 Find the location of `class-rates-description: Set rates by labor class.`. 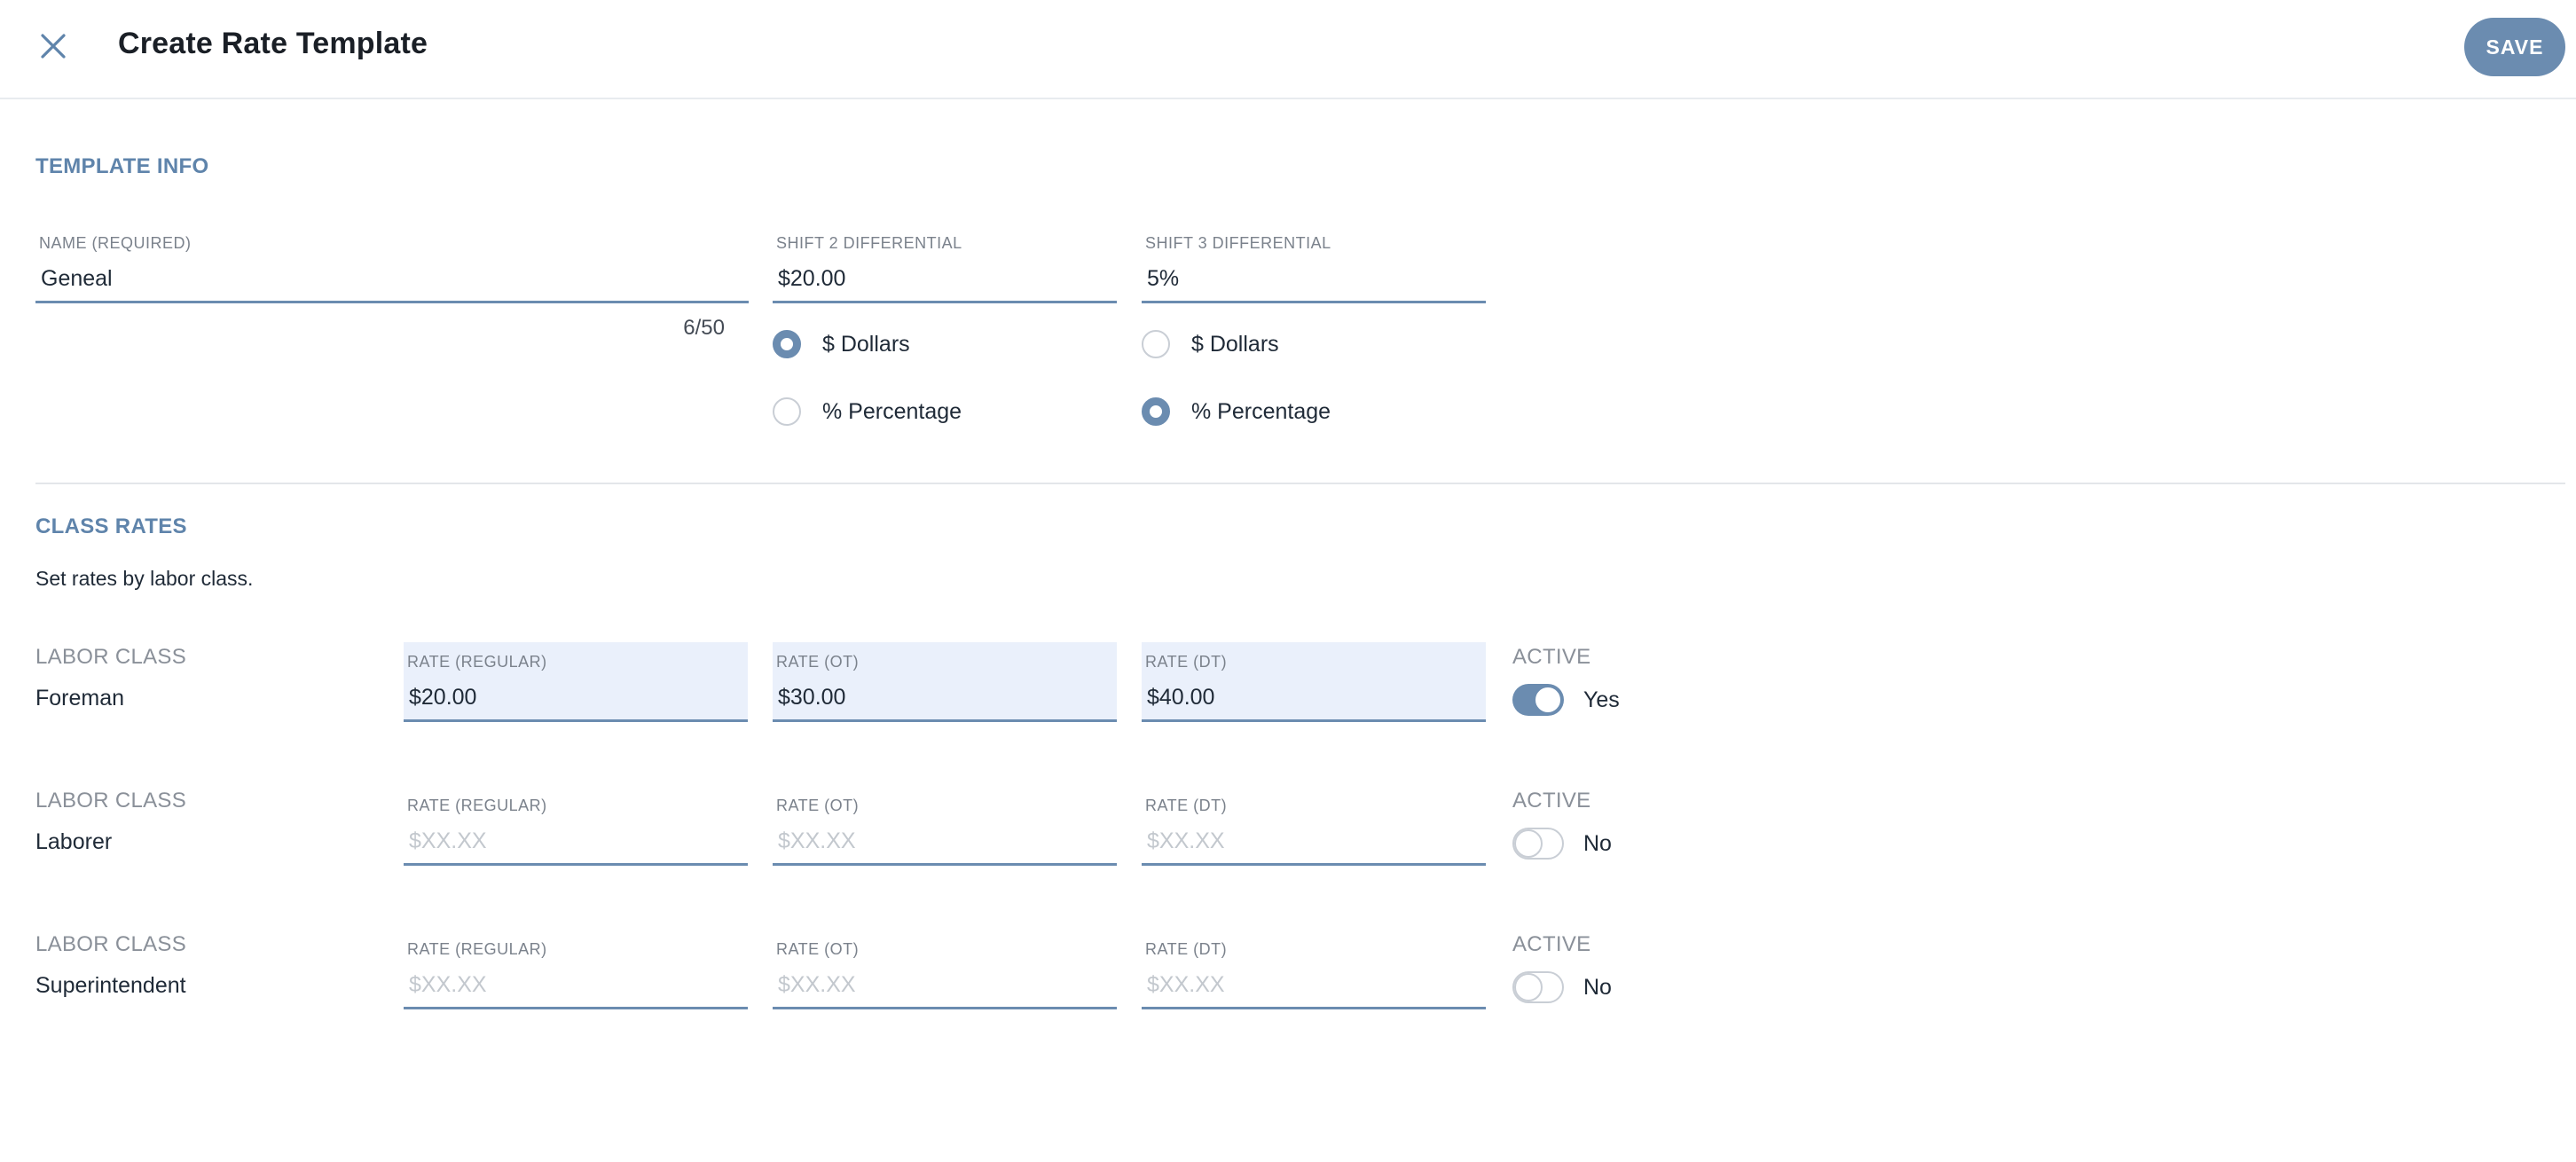

class-rates-description: Set rates by labor class. is located at coordinates (144, 578).